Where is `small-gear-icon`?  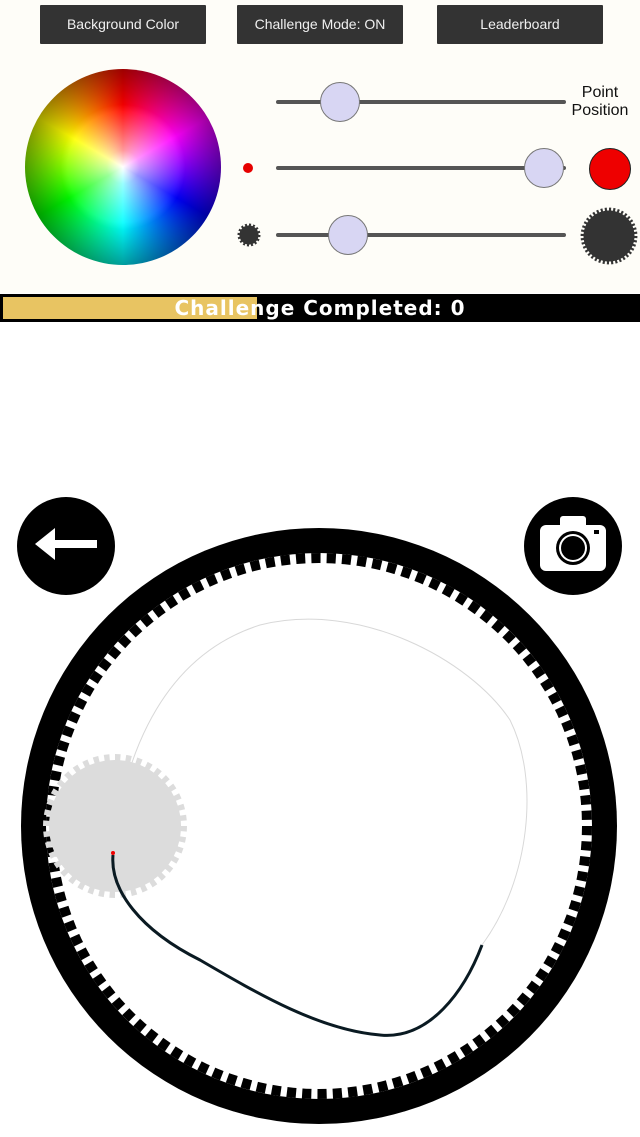 small-gear-icon is located at coordinates (249, 235).